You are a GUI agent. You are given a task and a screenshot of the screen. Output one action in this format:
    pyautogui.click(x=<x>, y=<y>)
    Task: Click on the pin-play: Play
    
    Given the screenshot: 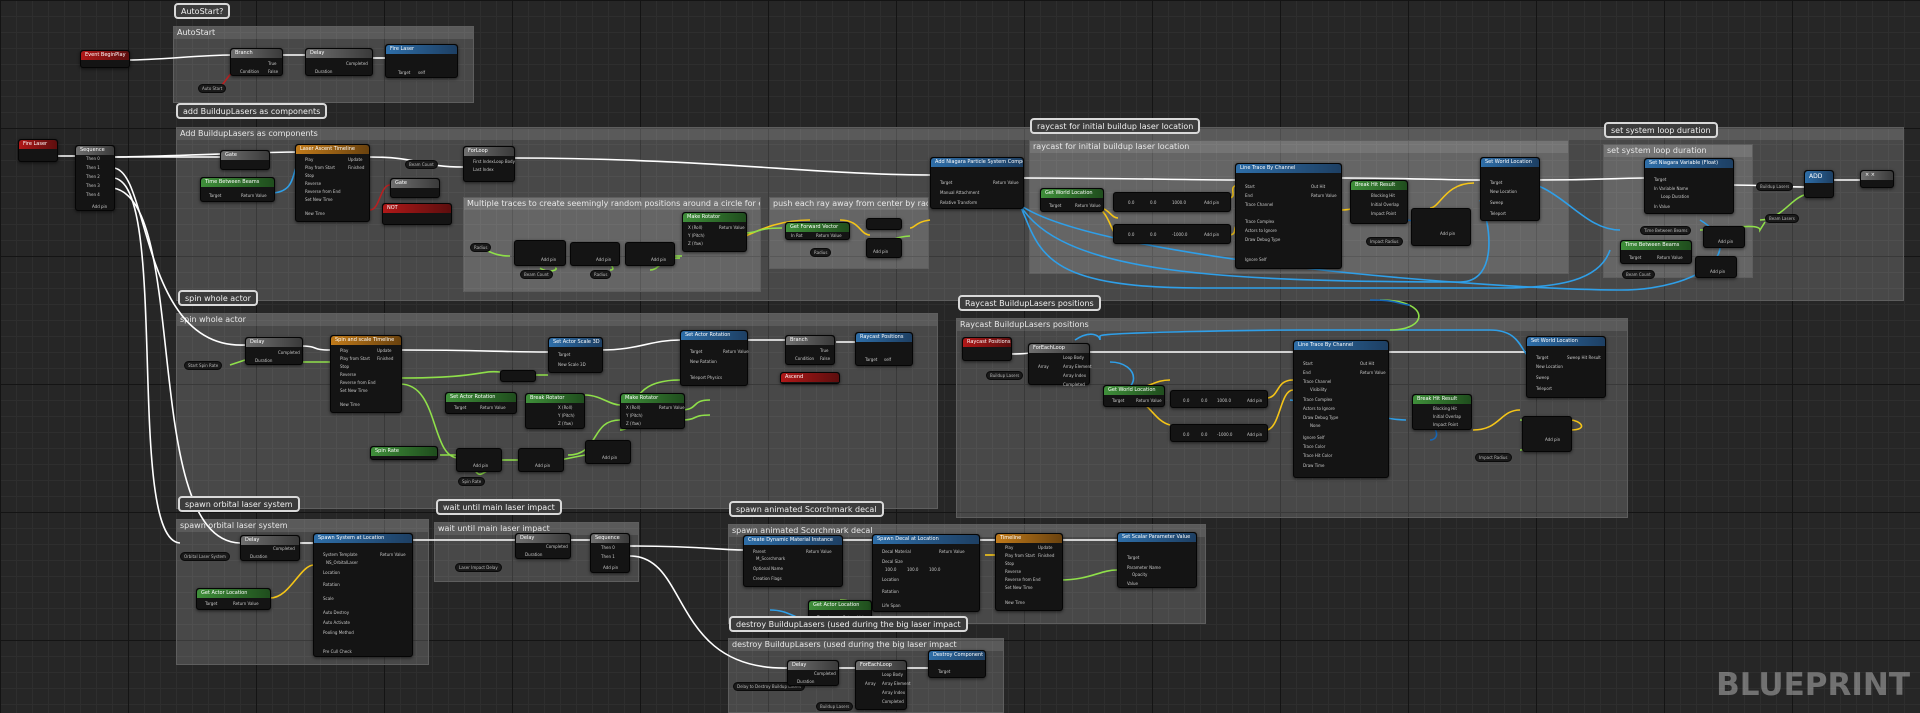 What is the action you would take?
    pyautogui.click(x=309, y=159)
    